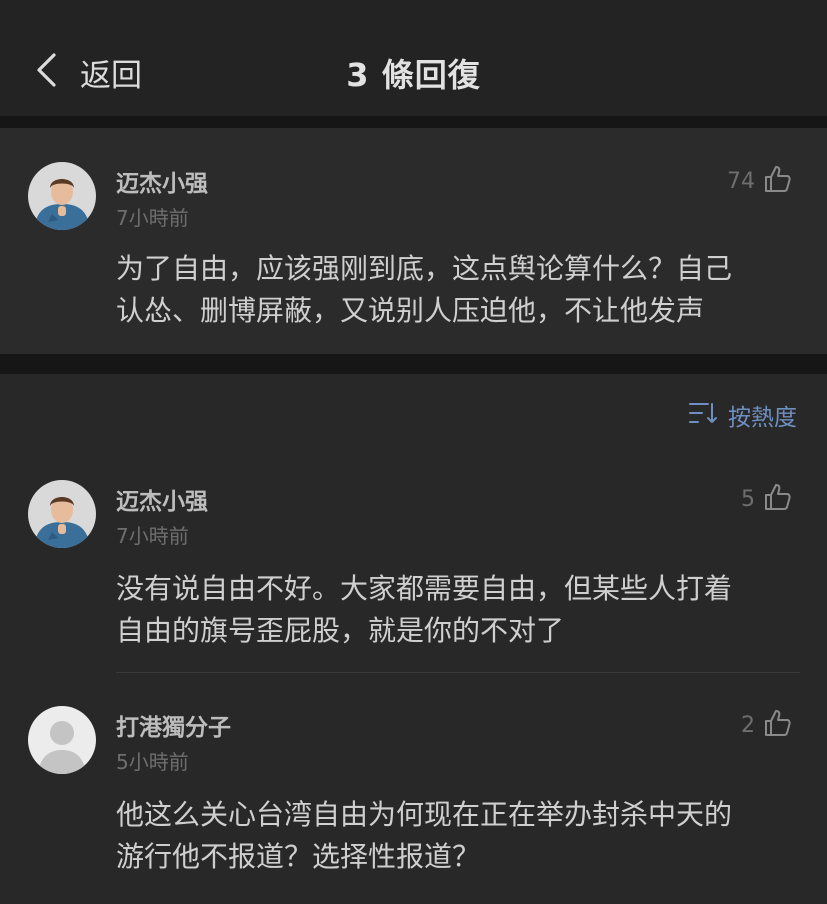 The image size is (827, 904). I want to click on sort-icon, so click(708, 415).